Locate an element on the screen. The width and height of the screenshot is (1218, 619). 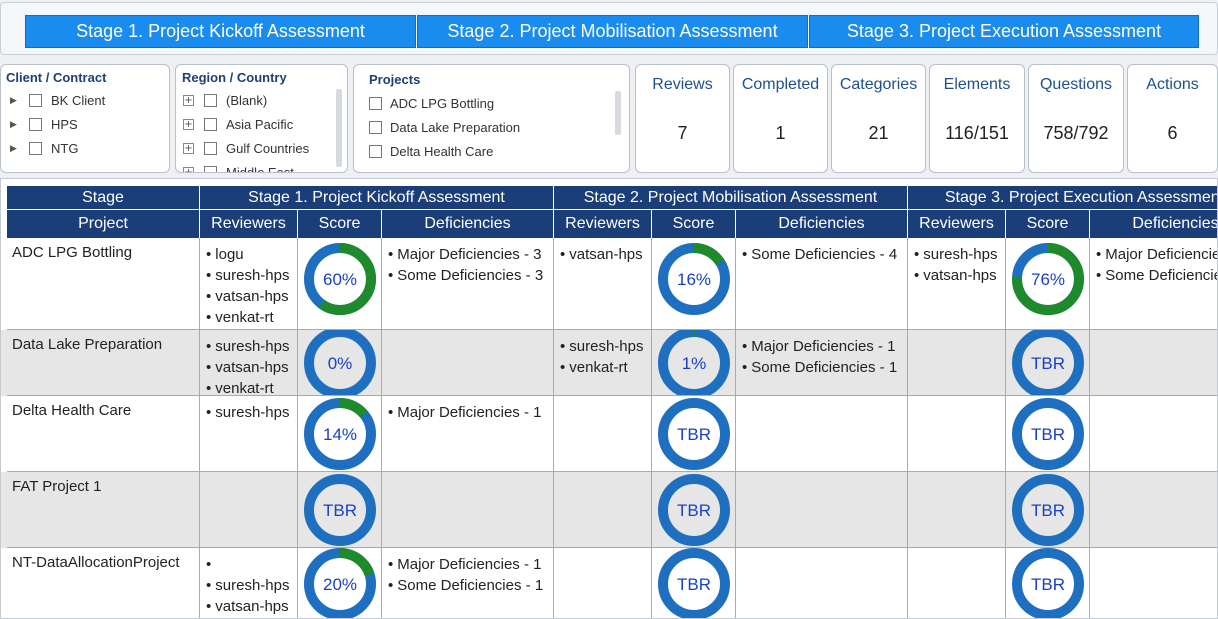
client-filter-item: ▶ HPS is located at coordinates (44, 124).